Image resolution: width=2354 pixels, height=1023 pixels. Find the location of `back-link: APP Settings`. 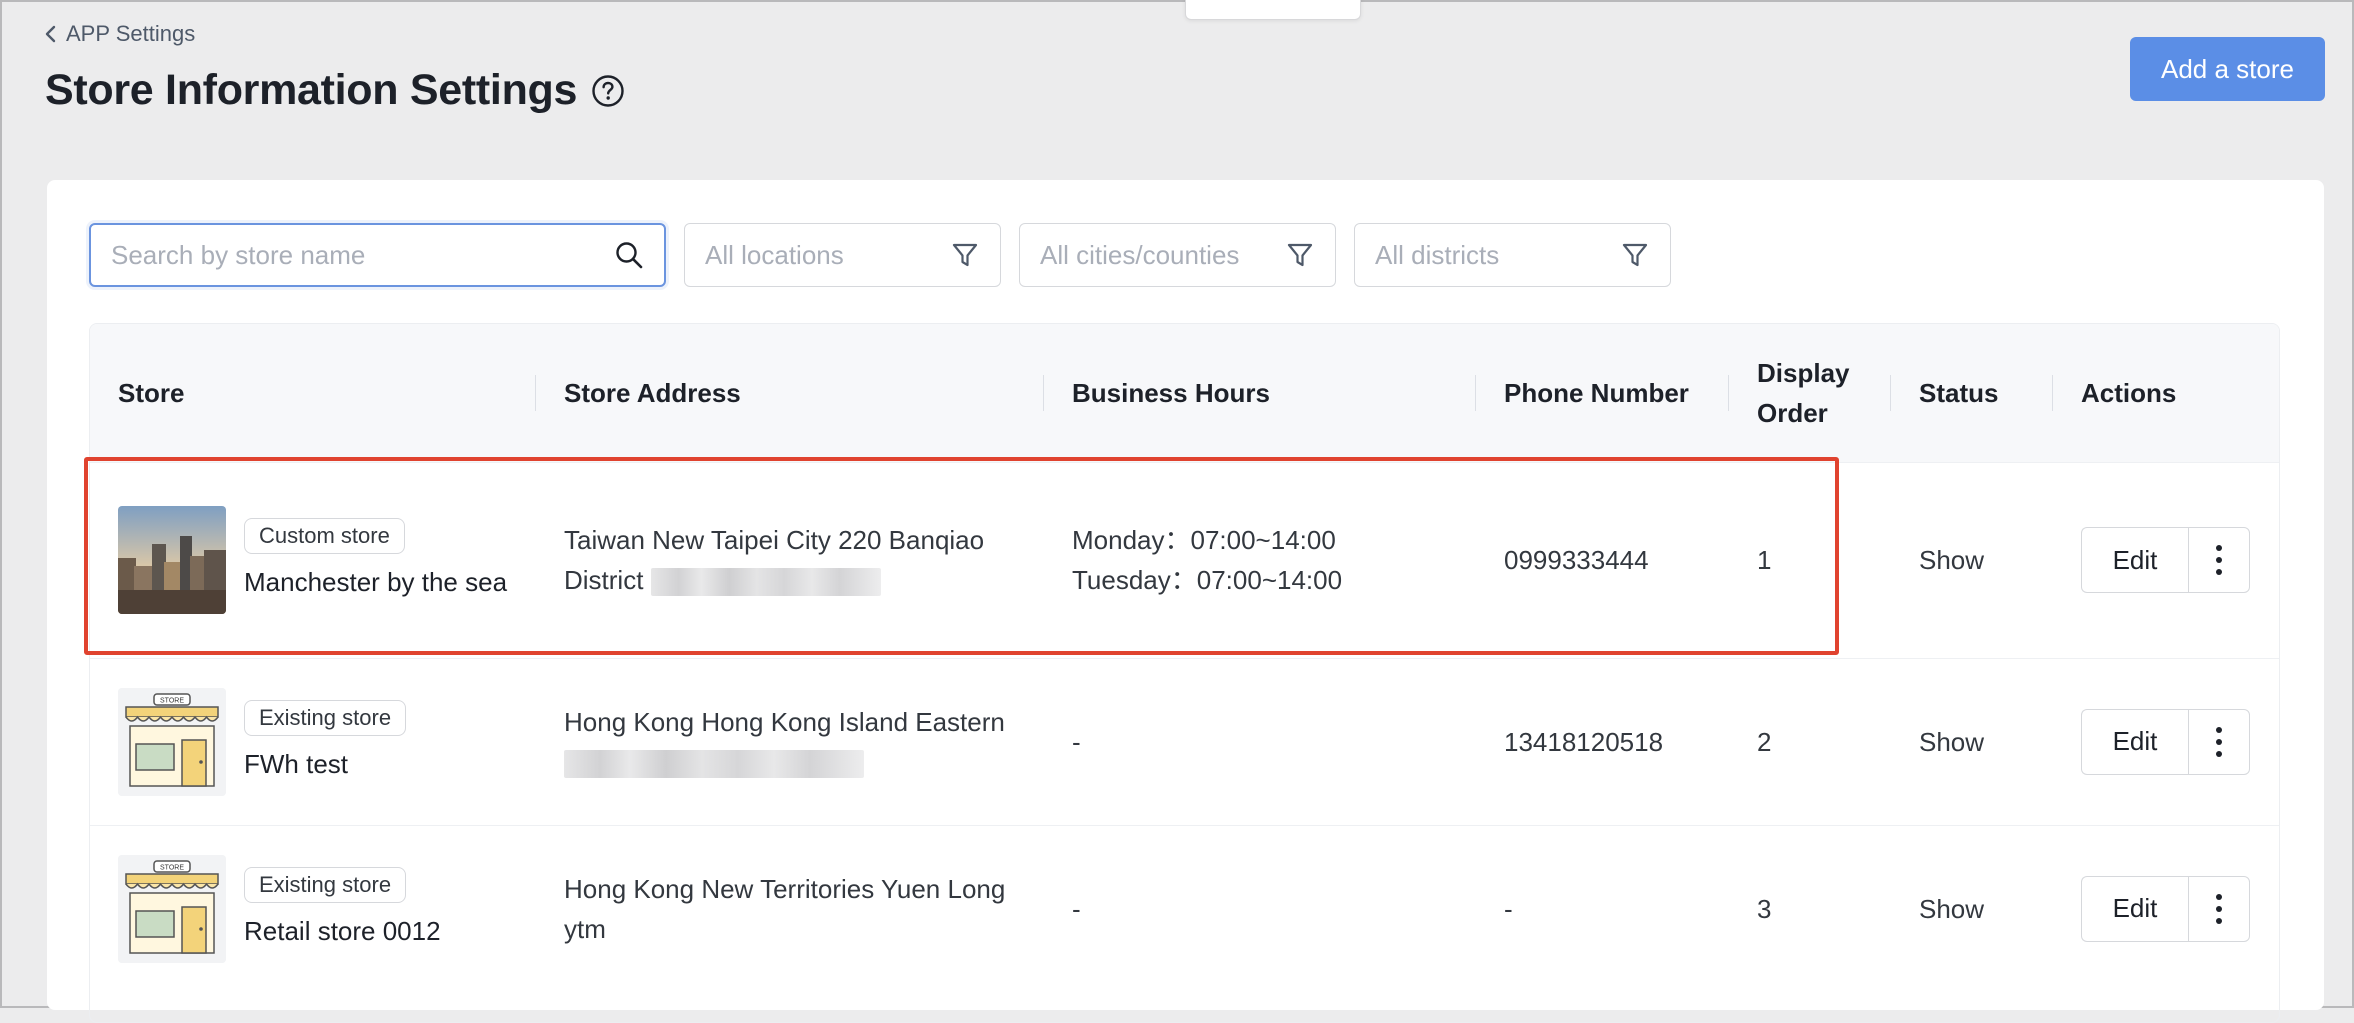

back-link: APP Settings is located at coordinates (119, 34).